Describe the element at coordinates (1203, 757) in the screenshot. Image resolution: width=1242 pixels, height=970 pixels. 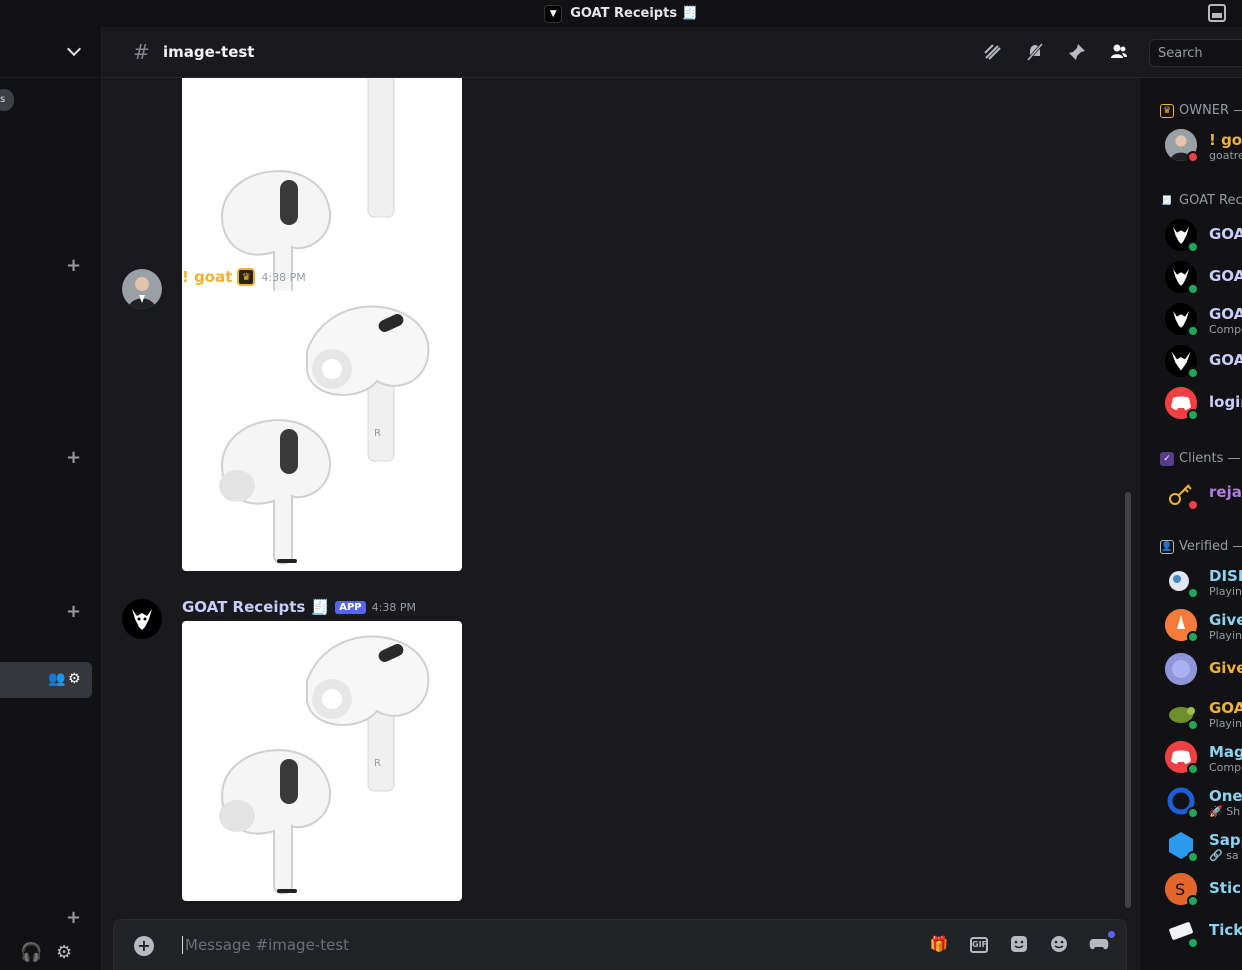
I see `member-item: Magi Compe` at that location.